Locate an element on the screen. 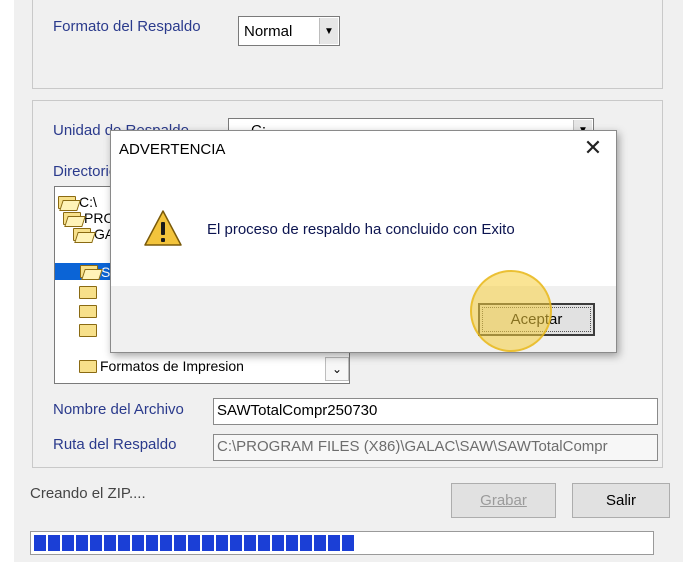  exit-button: Salir is located at coordinates (621, 500).